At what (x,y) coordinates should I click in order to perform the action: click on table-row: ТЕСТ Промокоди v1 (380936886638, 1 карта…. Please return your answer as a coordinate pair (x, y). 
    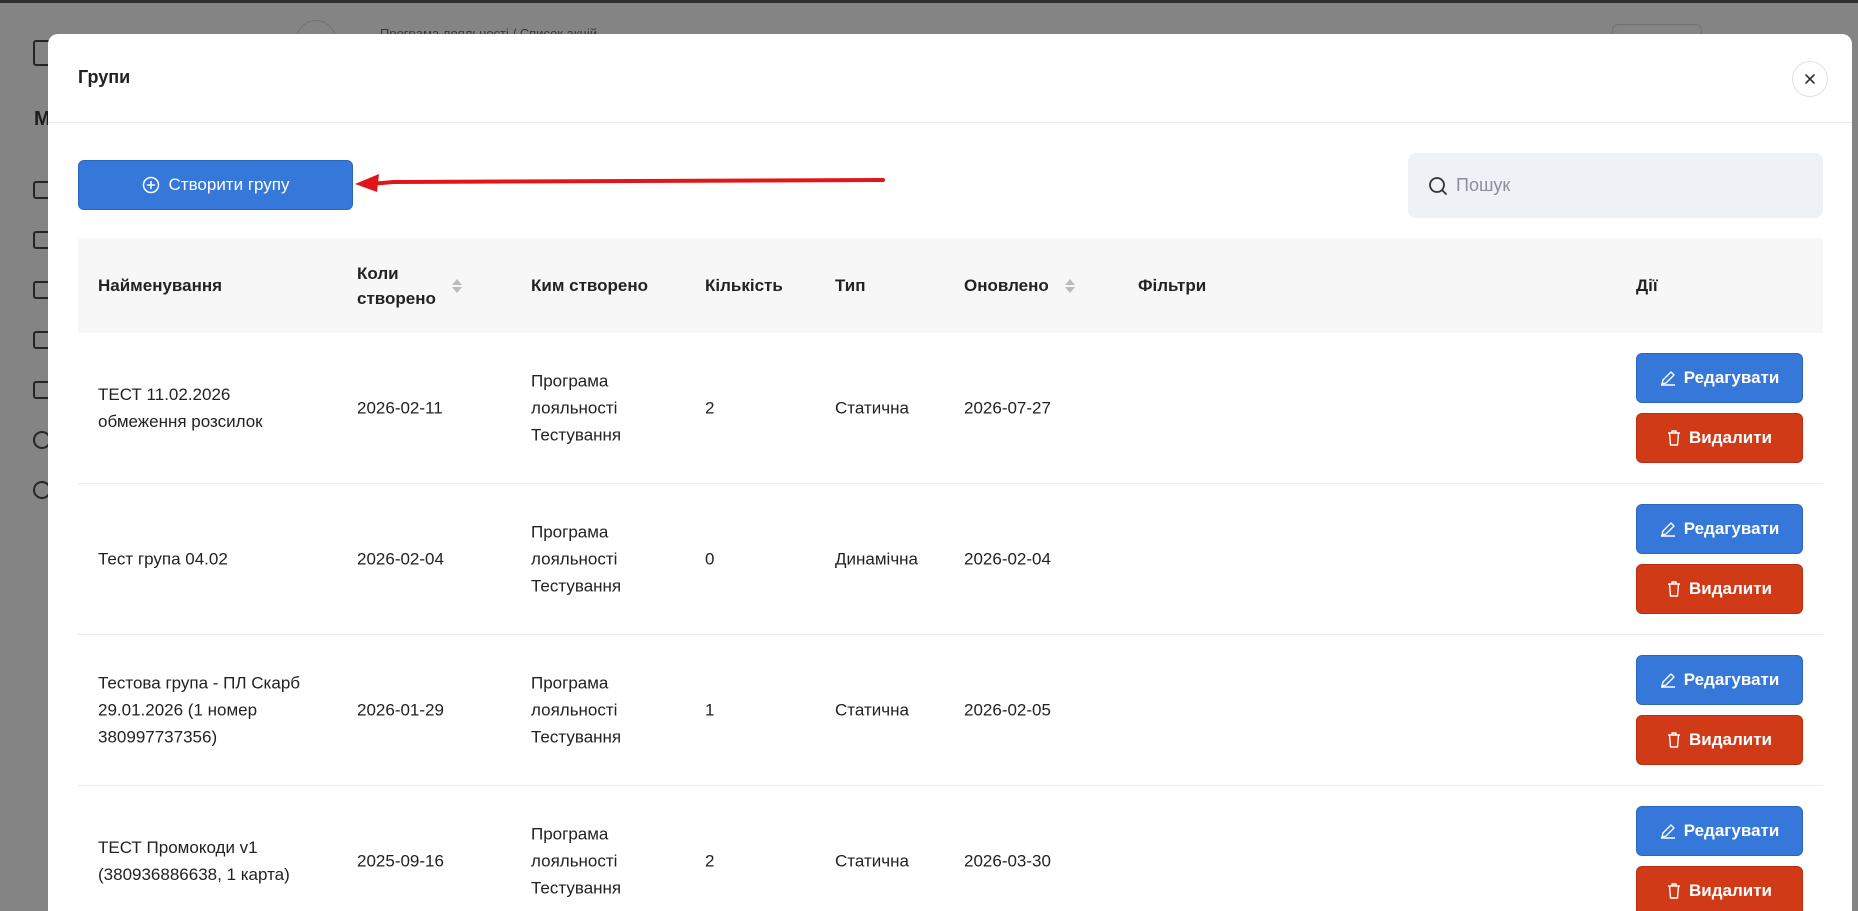
    Looking at the image, I should click on (950, 848).